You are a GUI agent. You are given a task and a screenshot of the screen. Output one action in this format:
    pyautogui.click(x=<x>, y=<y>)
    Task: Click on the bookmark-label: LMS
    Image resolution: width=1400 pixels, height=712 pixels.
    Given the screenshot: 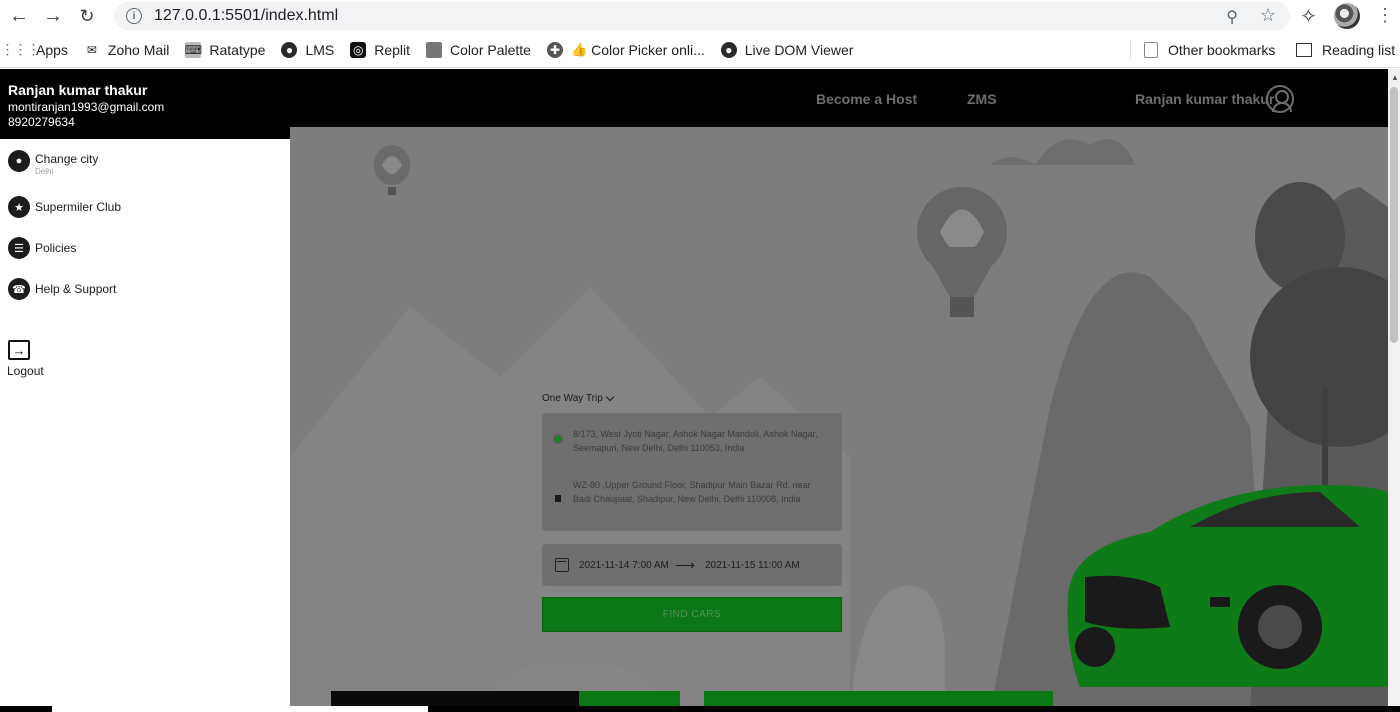 What is the action you would take?
    pyautogui.click(x=320, y=49)
    